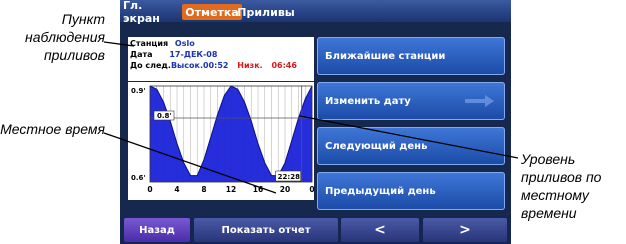 This screenshot has height=244, width=626. Describe the element at coordinates (176, 189) in the screenshot. I see `x-tick-label: 4` at that location.